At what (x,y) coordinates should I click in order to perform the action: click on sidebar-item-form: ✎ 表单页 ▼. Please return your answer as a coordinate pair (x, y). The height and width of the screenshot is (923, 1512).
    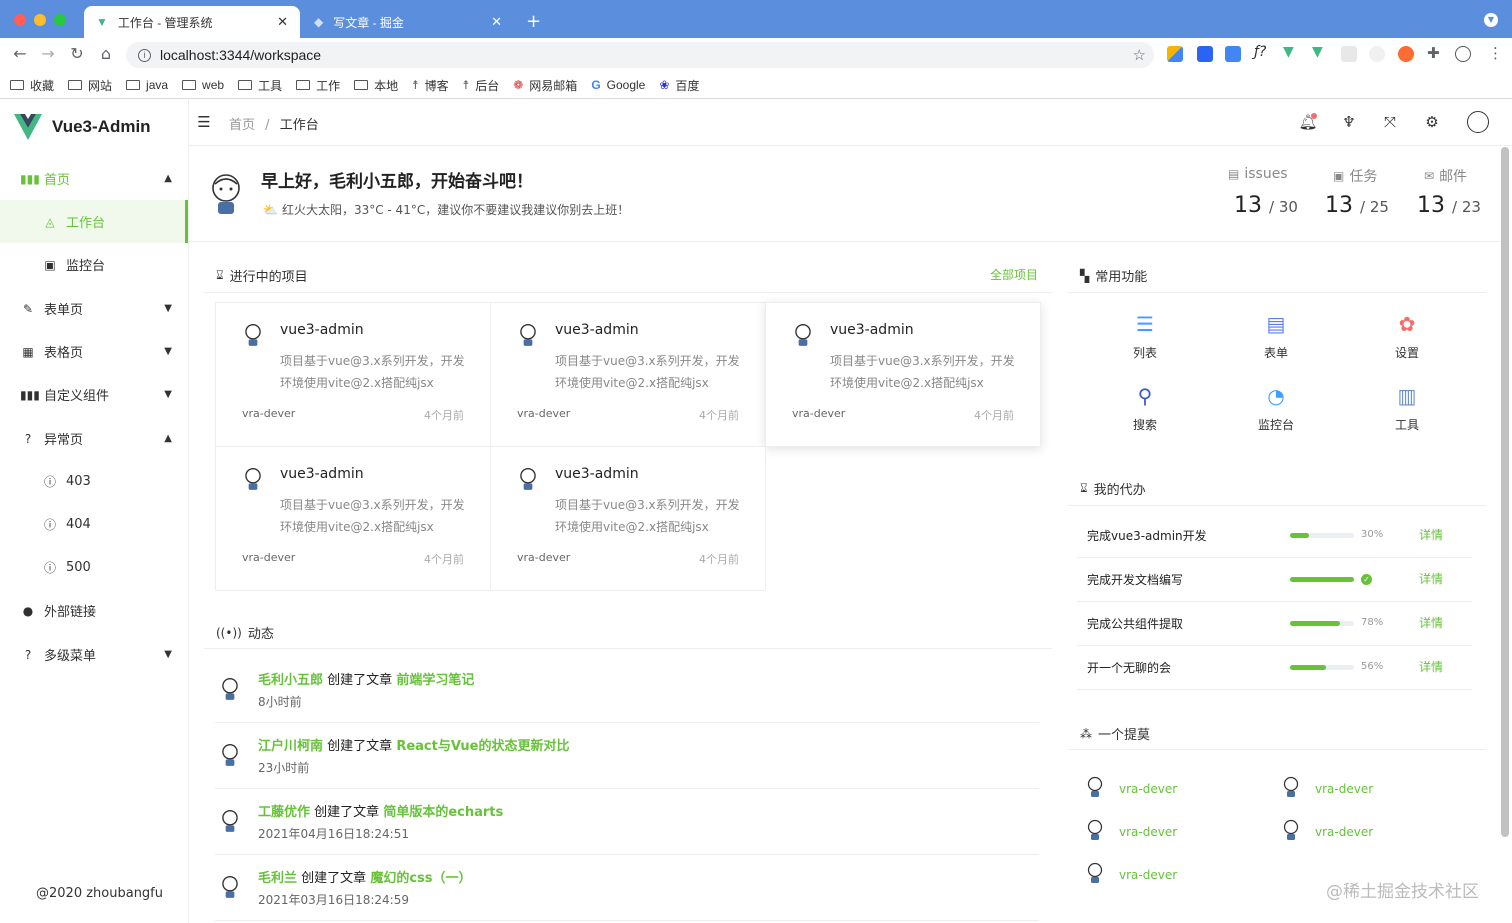
    Looking at the image, I should click on (94, 308).